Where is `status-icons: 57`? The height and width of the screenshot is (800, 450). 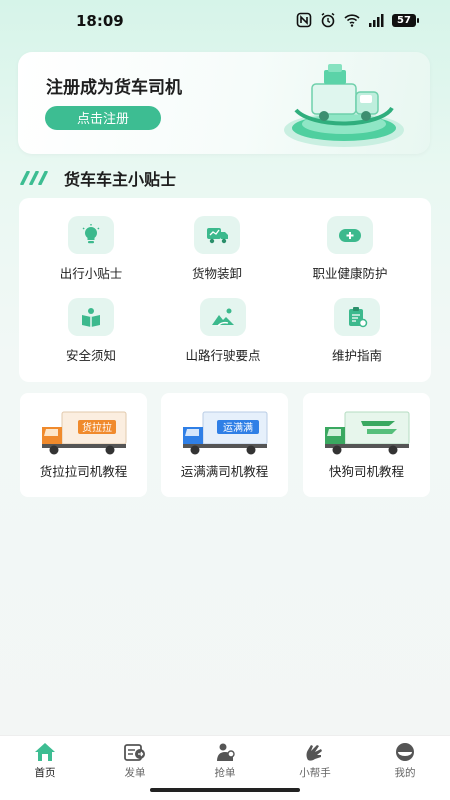 status-icons: 57 is located at coordinates (357, 20).